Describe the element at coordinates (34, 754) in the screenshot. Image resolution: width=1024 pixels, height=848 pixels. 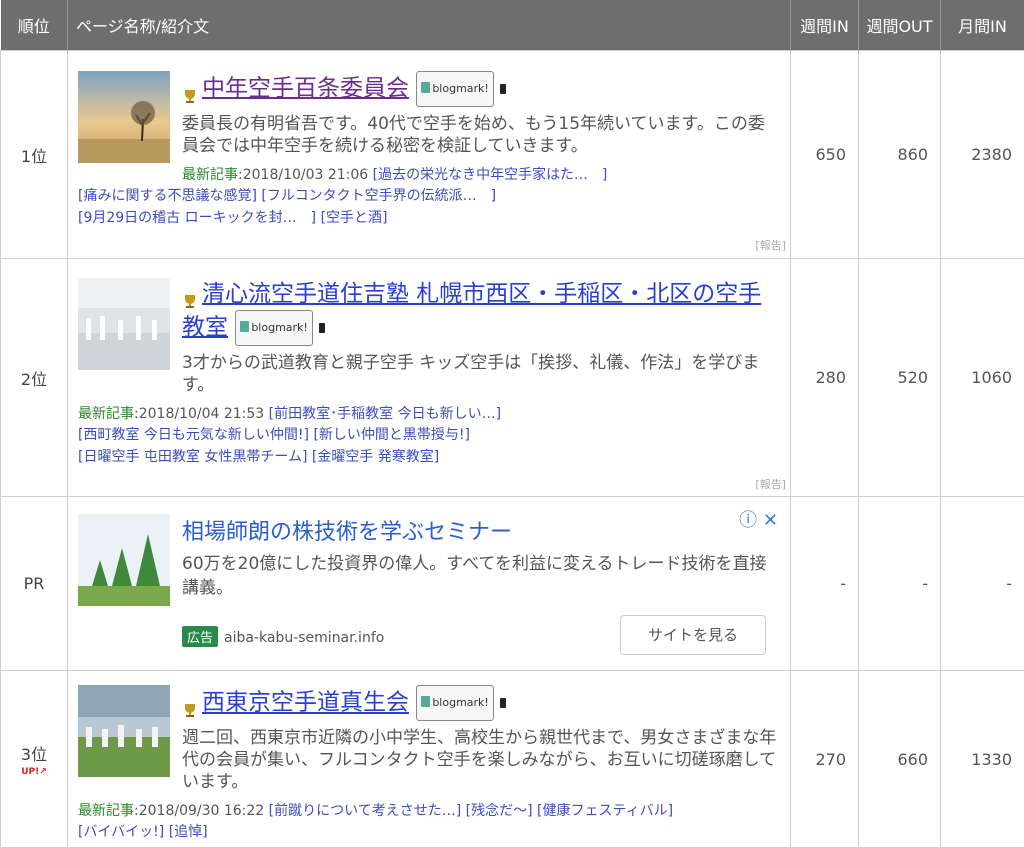
I see `rank-label: 3位` at that location.